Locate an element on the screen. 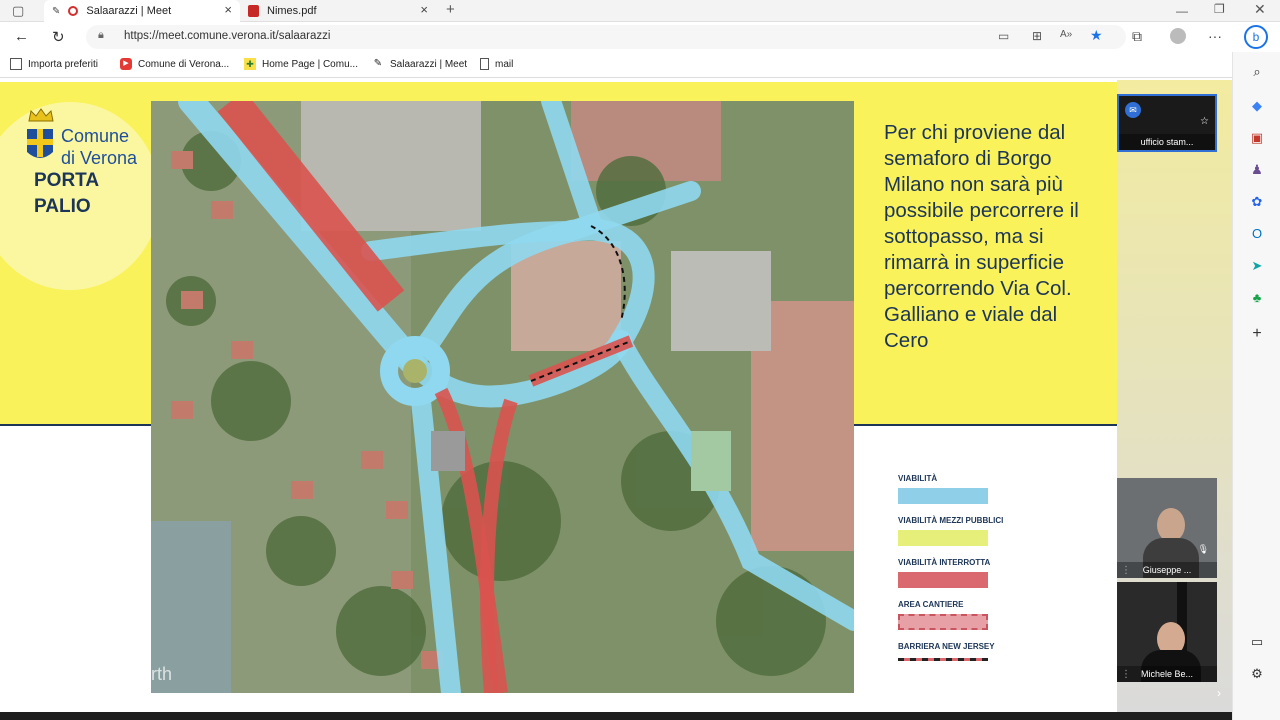  tree-icon: ♣ is located at coordinates (1257, 298).